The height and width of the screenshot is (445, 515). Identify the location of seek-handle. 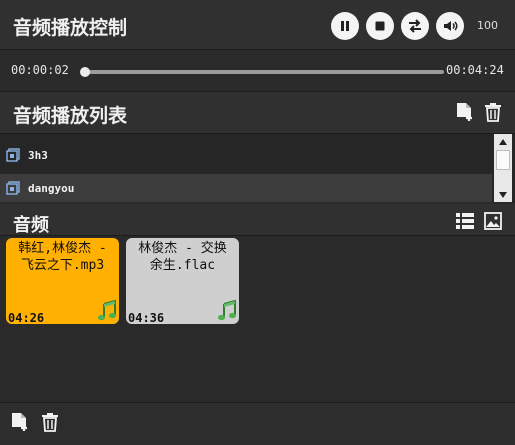
(84, 72).